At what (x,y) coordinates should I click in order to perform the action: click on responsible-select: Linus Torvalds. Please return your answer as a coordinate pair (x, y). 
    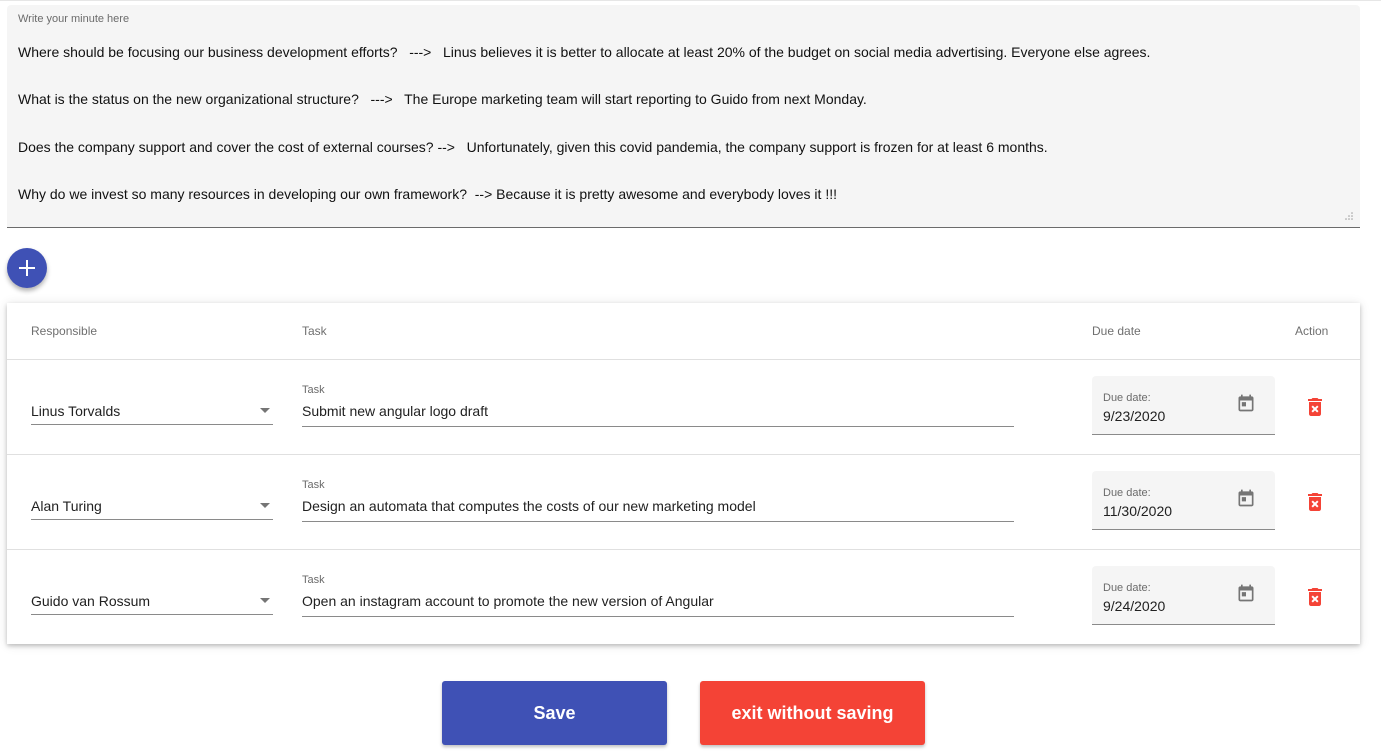
    Looking at the image, I should click on (152, 410).